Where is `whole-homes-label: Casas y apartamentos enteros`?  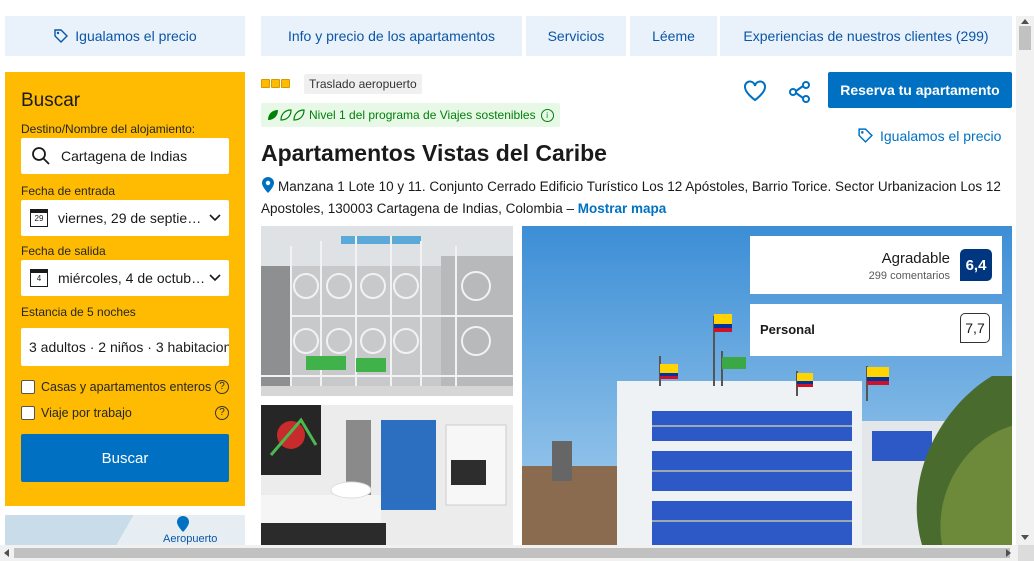
whole-homes-label: Casas y apartamentos enteros is located at coordinates (126, 387).